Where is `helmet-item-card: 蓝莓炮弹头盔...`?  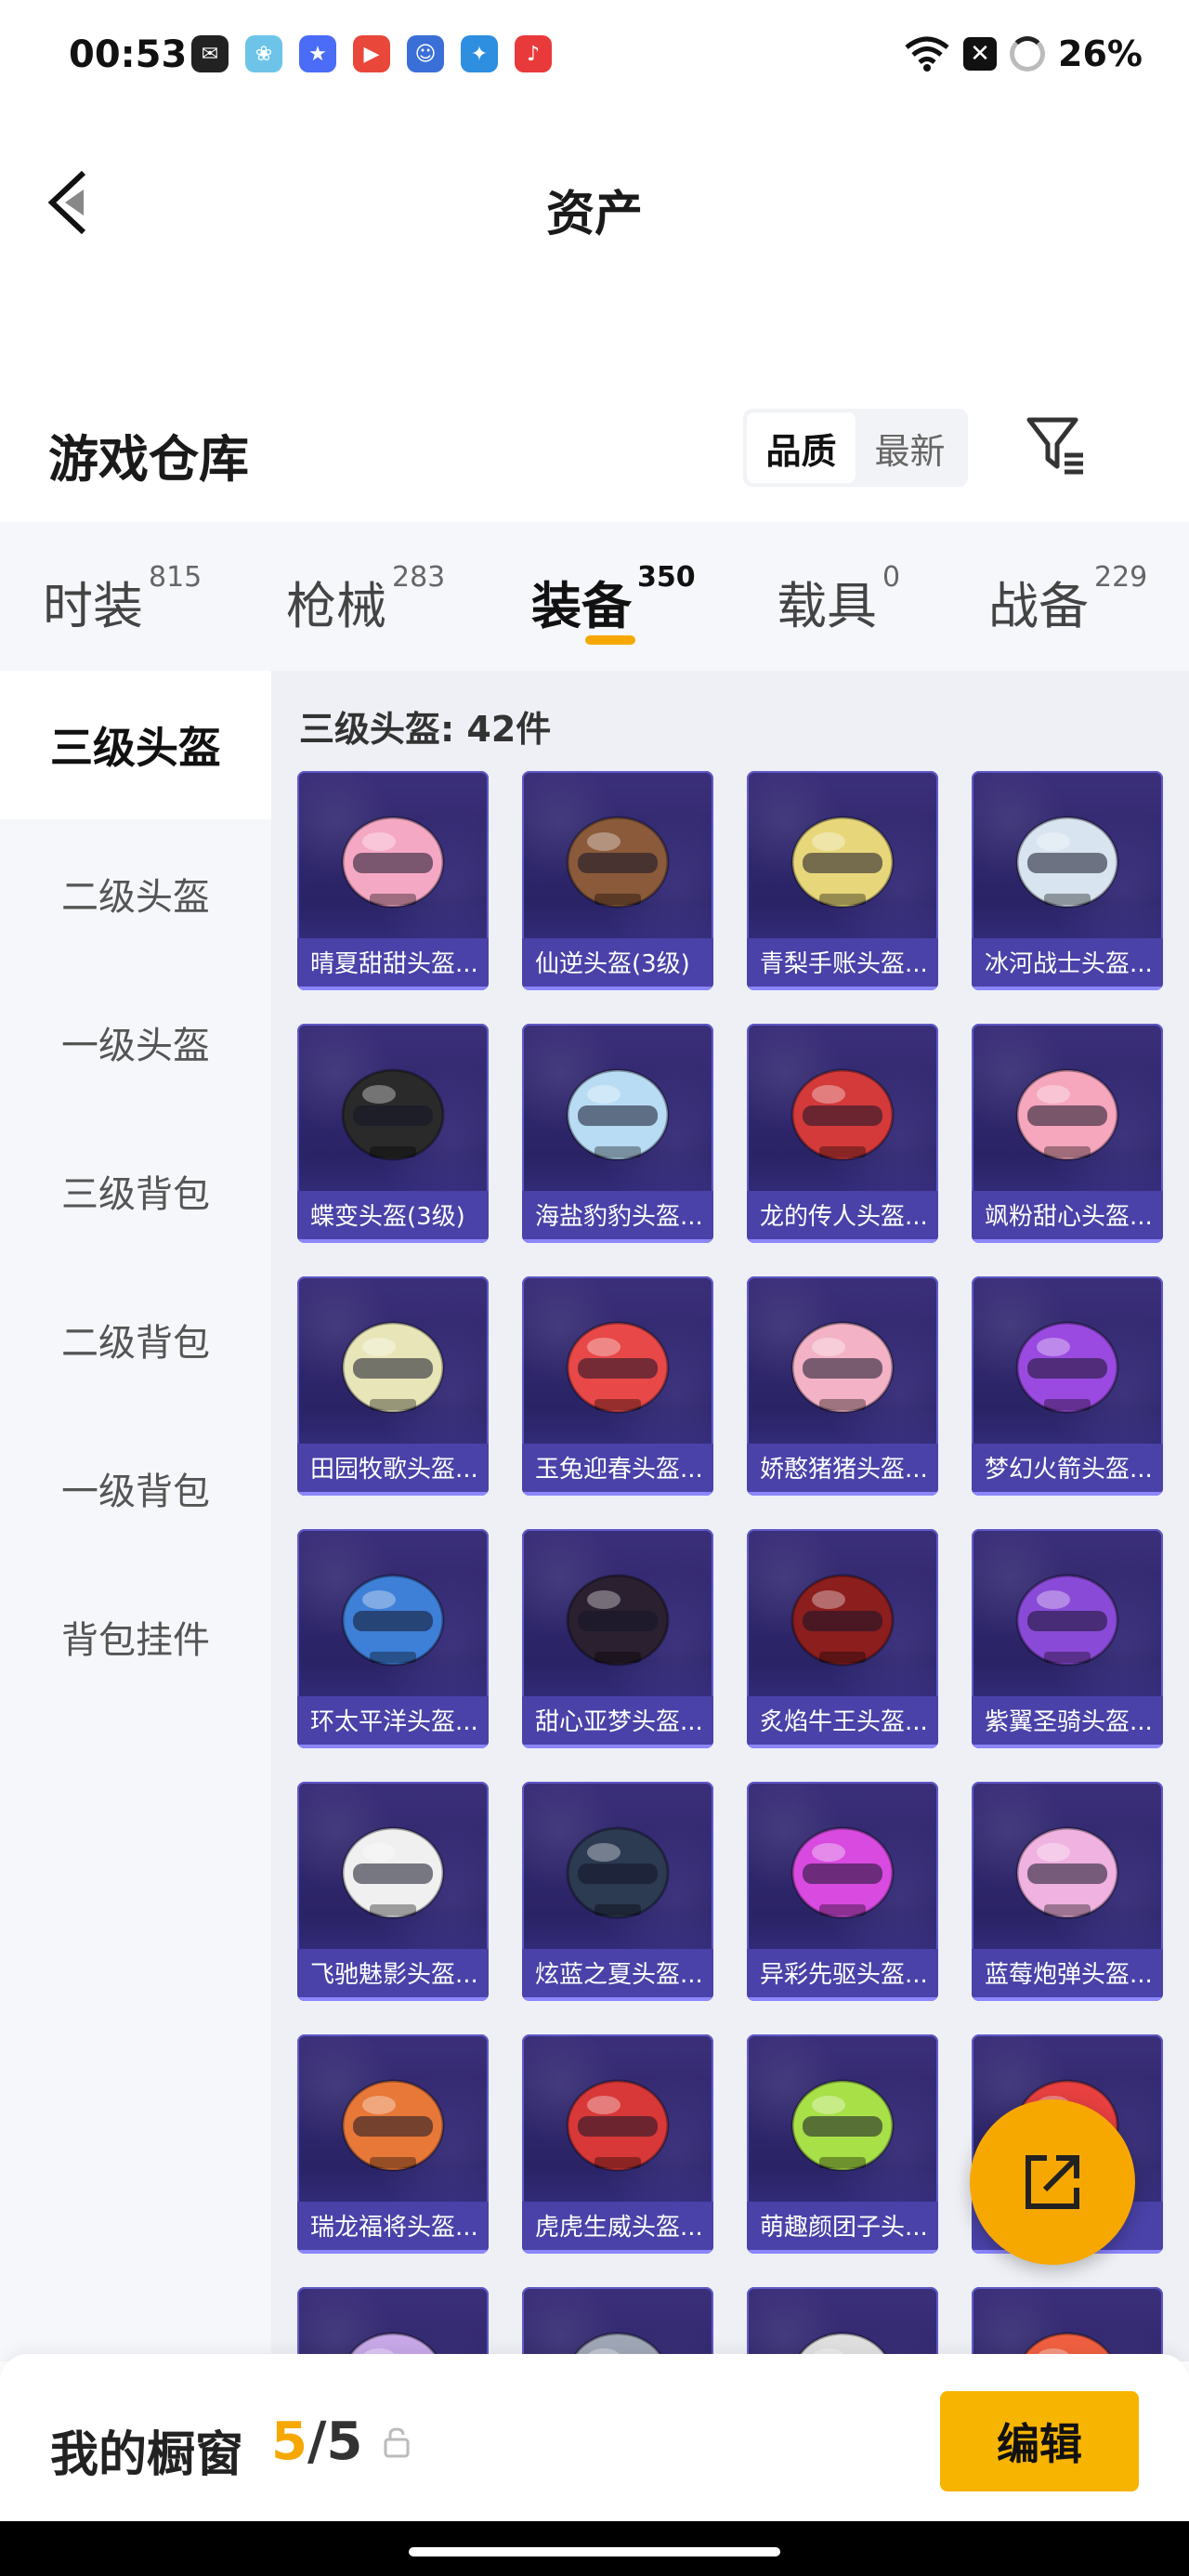 helmet-item-card: 蓝莓炮弹头盔... is located at coordinates (1067, 1891).